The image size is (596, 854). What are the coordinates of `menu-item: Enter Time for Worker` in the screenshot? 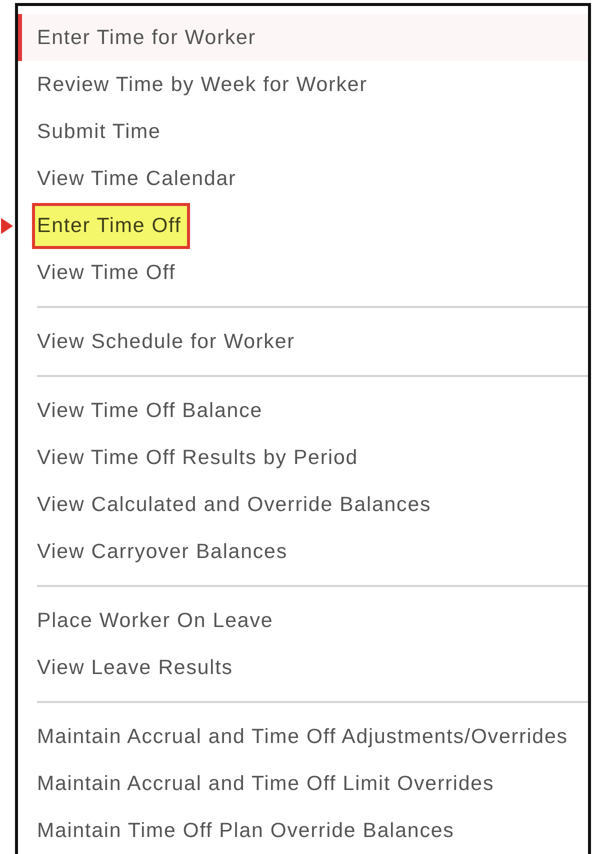 It's located at (303, 37).